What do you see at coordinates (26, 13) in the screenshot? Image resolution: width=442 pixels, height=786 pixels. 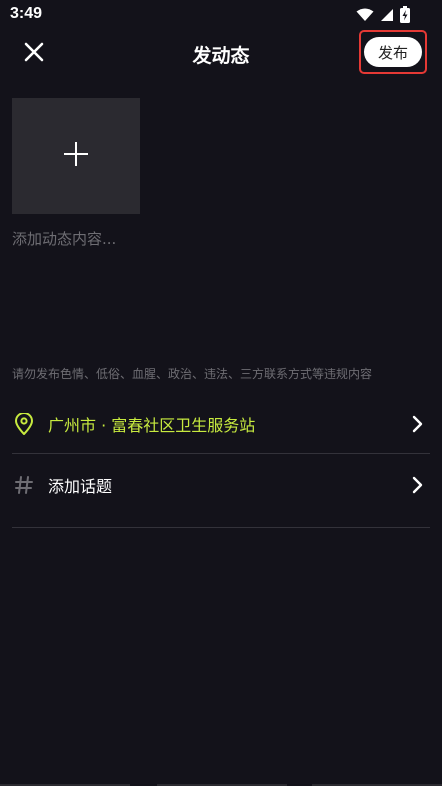 I see `status-time: 3:49` at bounding box center [26, 13].